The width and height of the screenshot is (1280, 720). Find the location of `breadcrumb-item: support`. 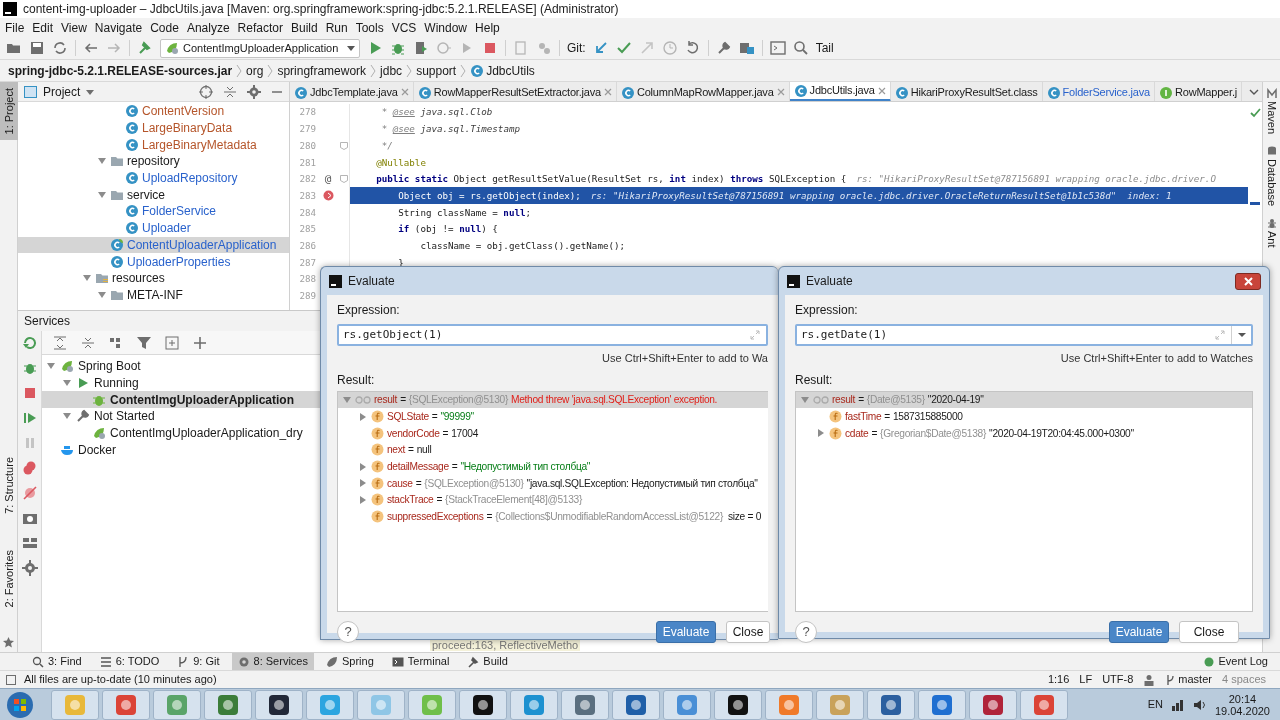

breadcrumb-item: support is located at coordinates (436, 70).